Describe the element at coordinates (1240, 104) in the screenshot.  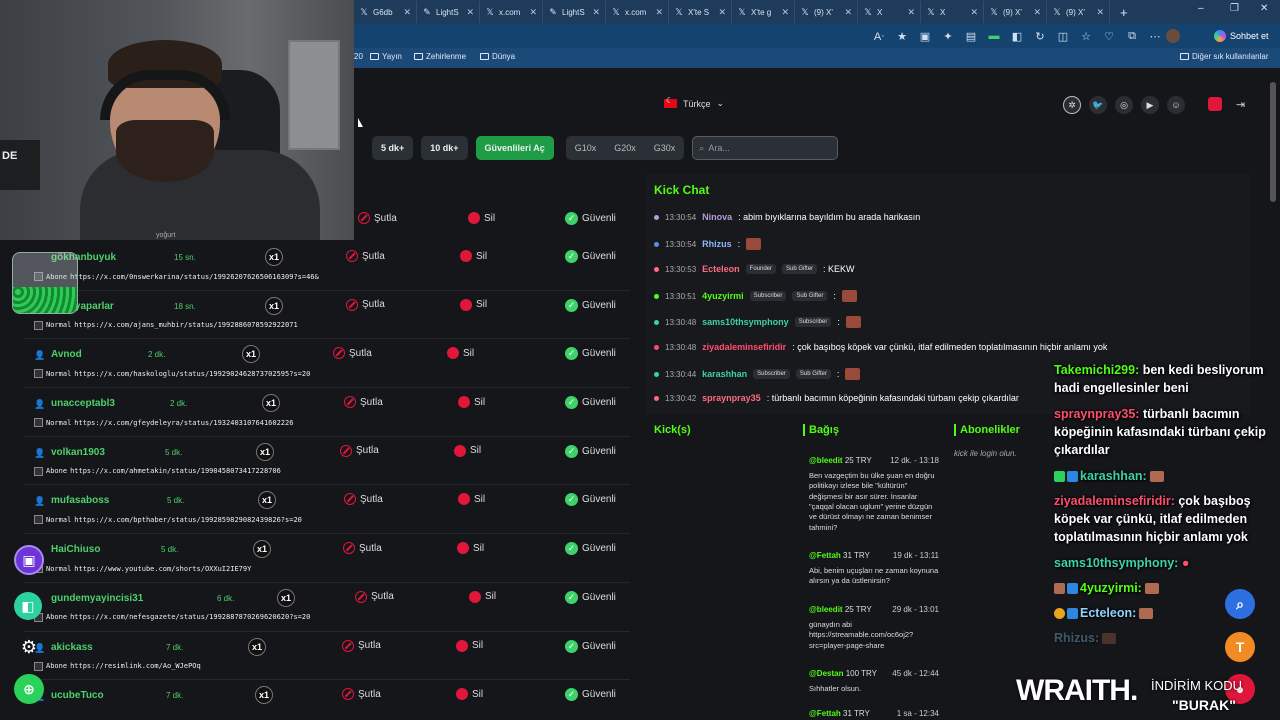
I see `logout-icon: ⇥` at that location.